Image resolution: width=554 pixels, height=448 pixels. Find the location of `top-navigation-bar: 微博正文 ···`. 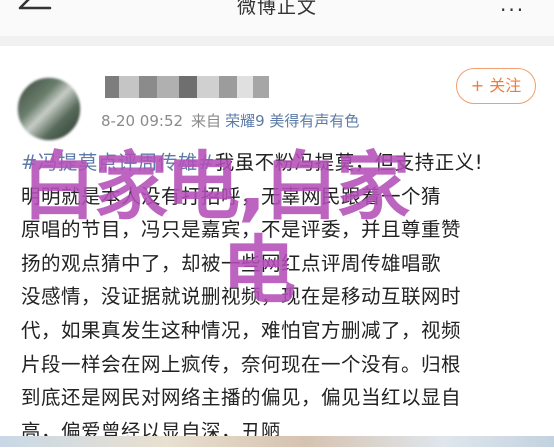

top-navigation-bar: 微博正文 ··· is located at coordinates (277, 18).